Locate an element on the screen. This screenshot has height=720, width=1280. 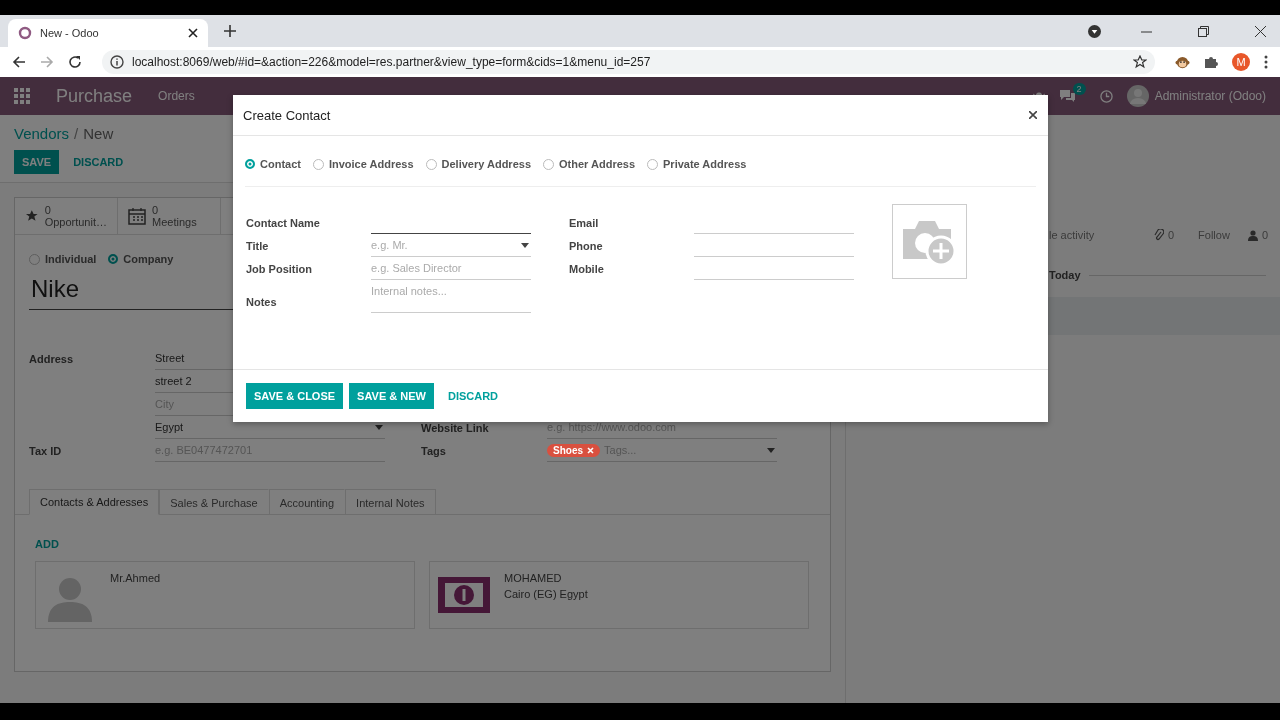
person-icon is located at coordinates (1252, 235).